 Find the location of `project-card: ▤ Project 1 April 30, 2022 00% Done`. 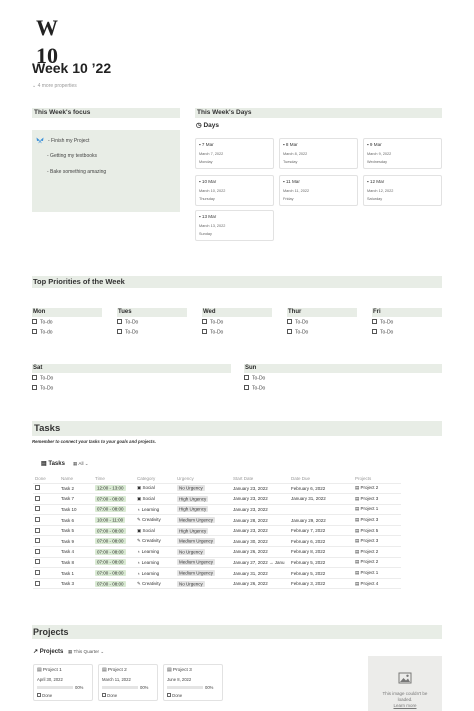

project-card: ▤ Project 1 April 30, 2022 00% Done is located at coordinates (63, 682).